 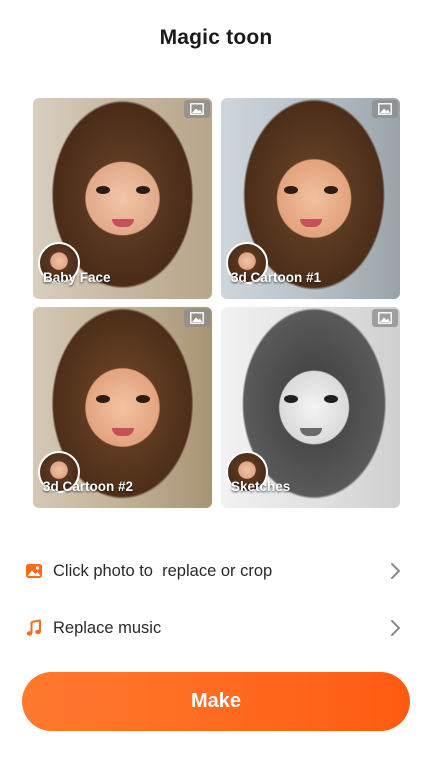 What do you see at coordinates (216, 701) in the screenshot?
I see `make-button: Make` at bounding box center [216, 701].